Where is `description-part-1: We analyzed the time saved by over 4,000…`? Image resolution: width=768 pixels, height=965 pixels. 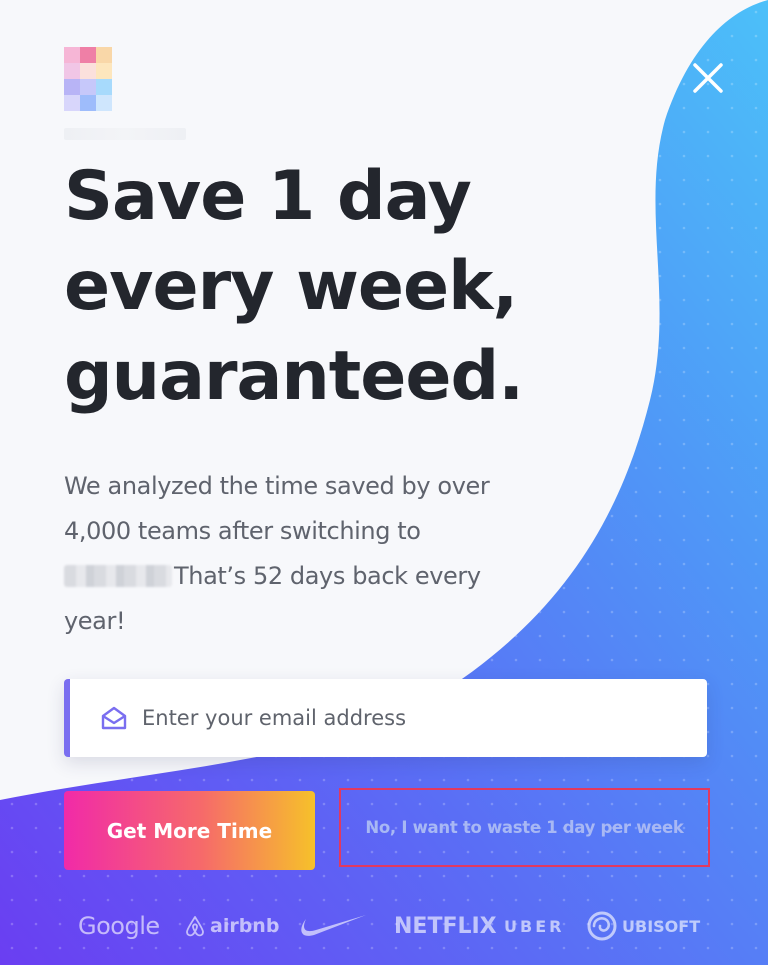
description-part-1: We analyzed the time saved by over 4,000… is located at coordinates (277, 508).